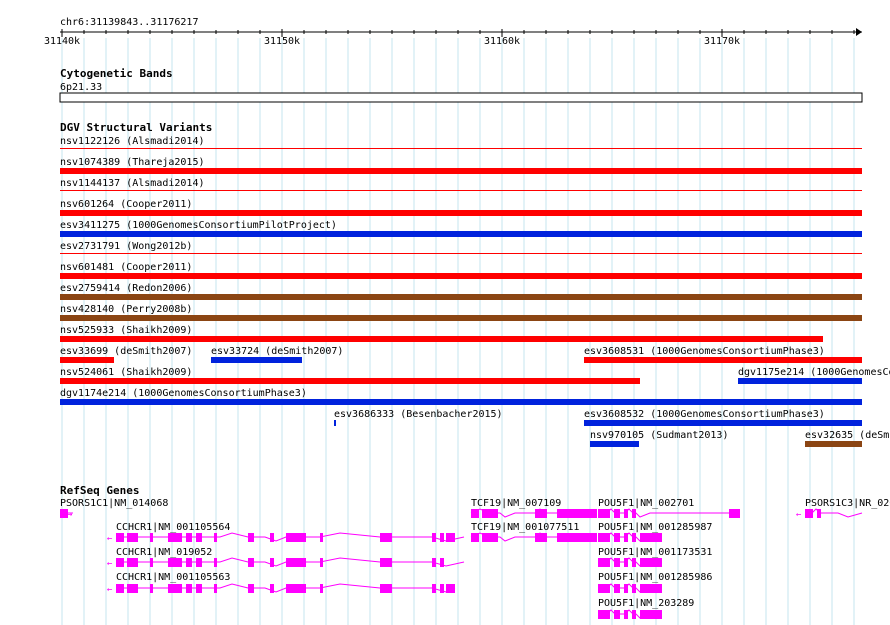  What do you see at coordinates (461, 247) in the screenshot?
I see `variant-feature: esv2731791 (Wong2012b)` at bounding box center [461, 247].